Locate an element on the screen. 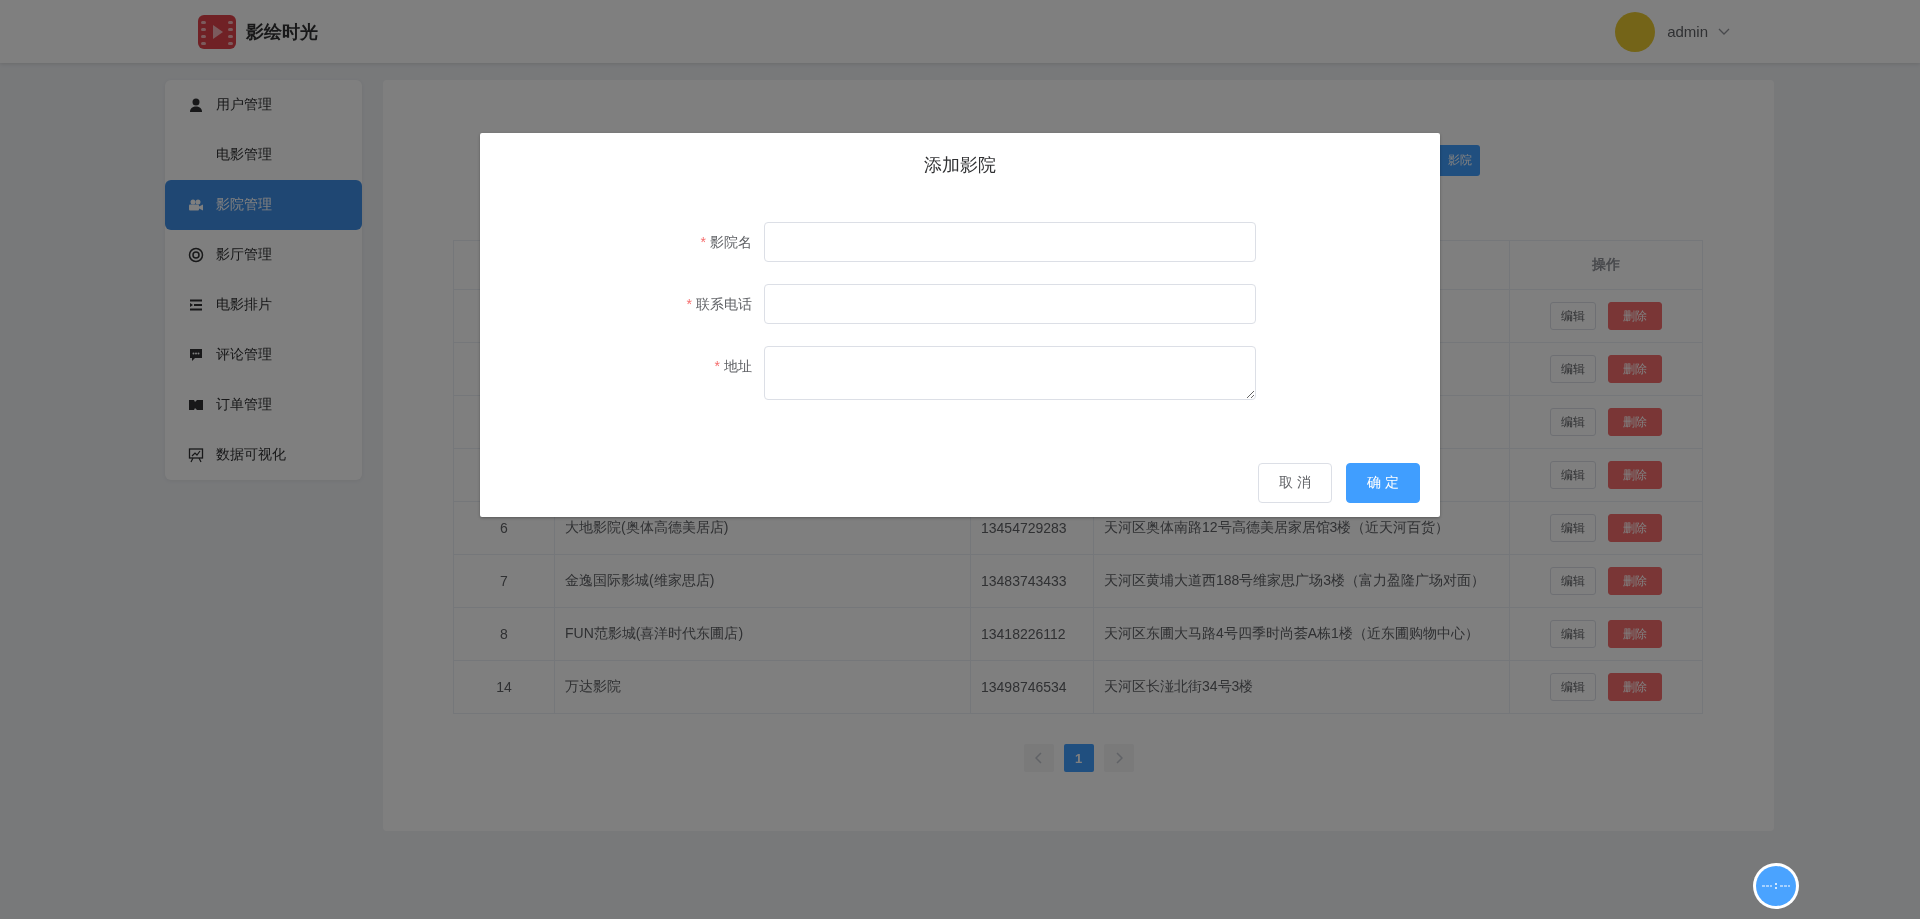 This screenshot has height=919, width=1920. chat-icon is located at coordinates (196, 355).